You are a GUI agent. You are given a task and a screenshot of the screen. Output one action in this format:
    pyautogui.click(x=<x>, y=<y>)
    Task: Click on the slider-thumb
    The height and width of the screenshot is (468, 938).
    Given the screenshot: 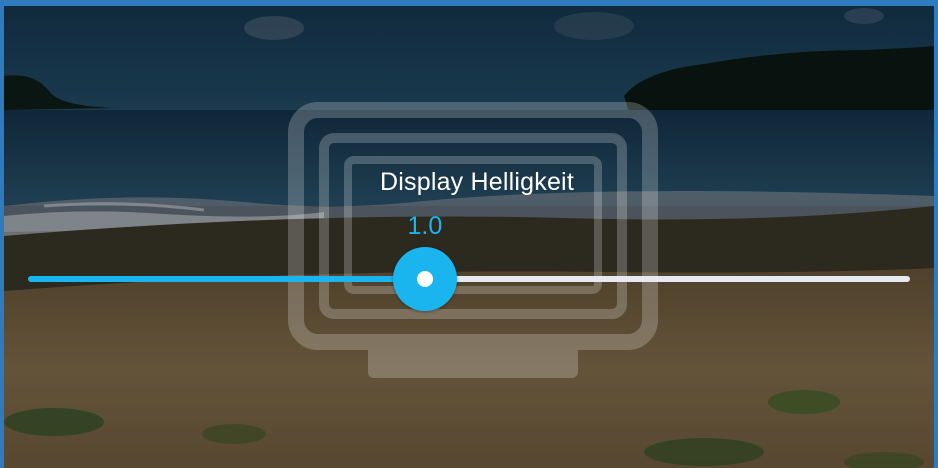 What is the action you would take?
    pyautogui.click(x=424, y=279)
    